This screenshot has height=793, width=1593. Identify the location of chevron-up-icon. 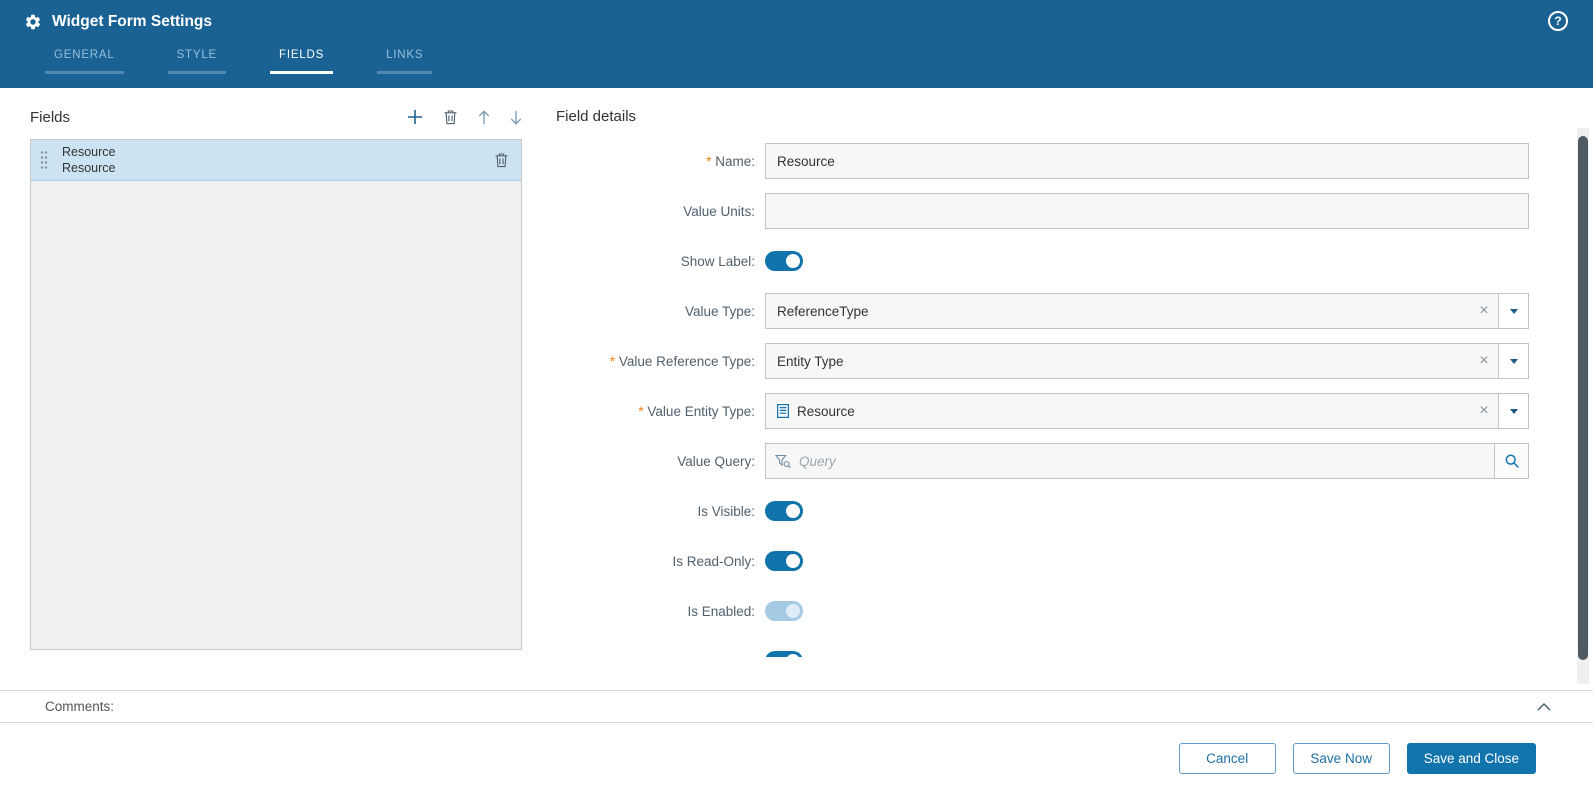
(1544, 706).